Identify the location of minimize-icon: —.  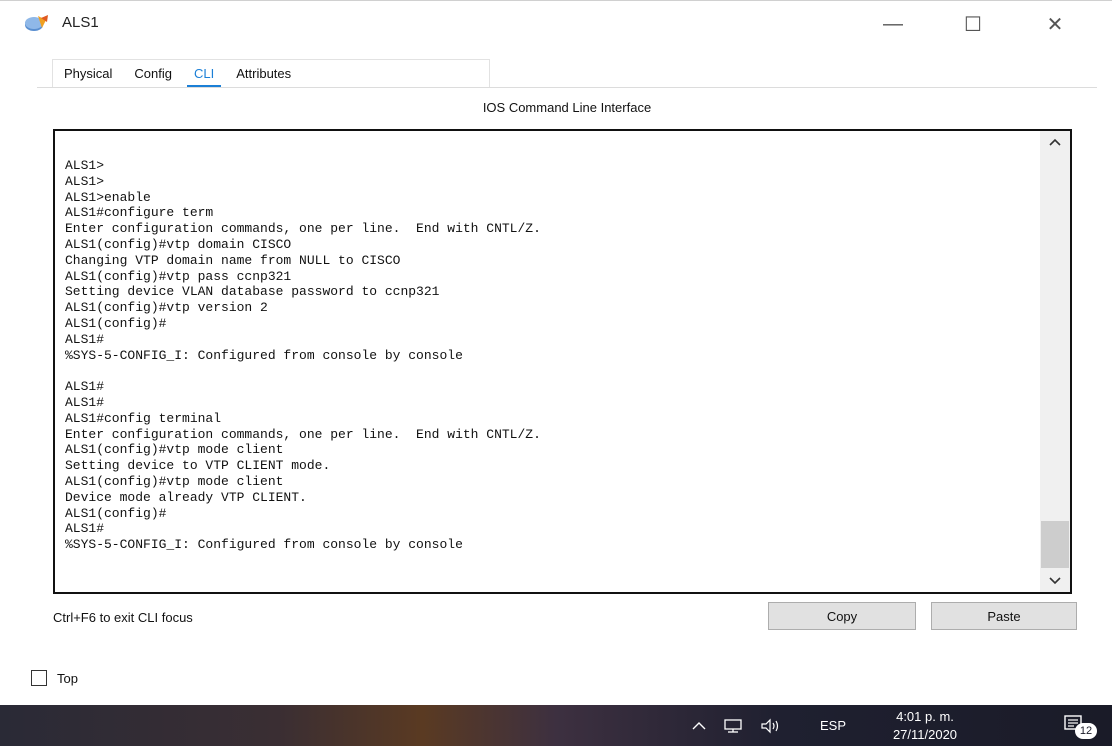
(893, 23).